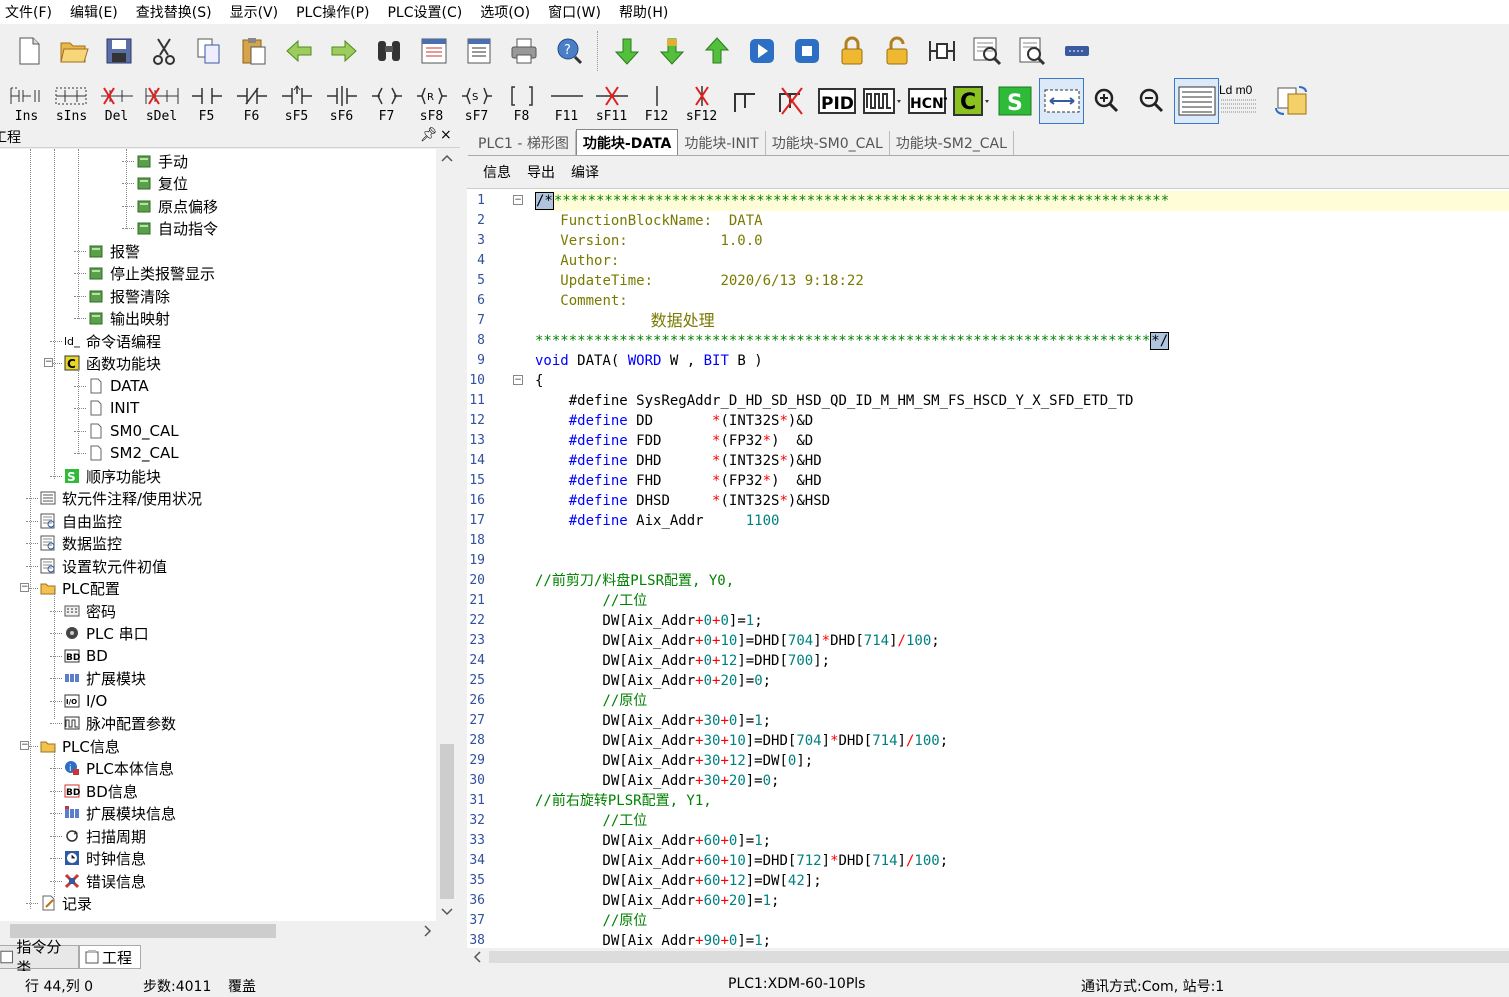  I want to click on tree-item: BD BD信息, so click(101, 791).